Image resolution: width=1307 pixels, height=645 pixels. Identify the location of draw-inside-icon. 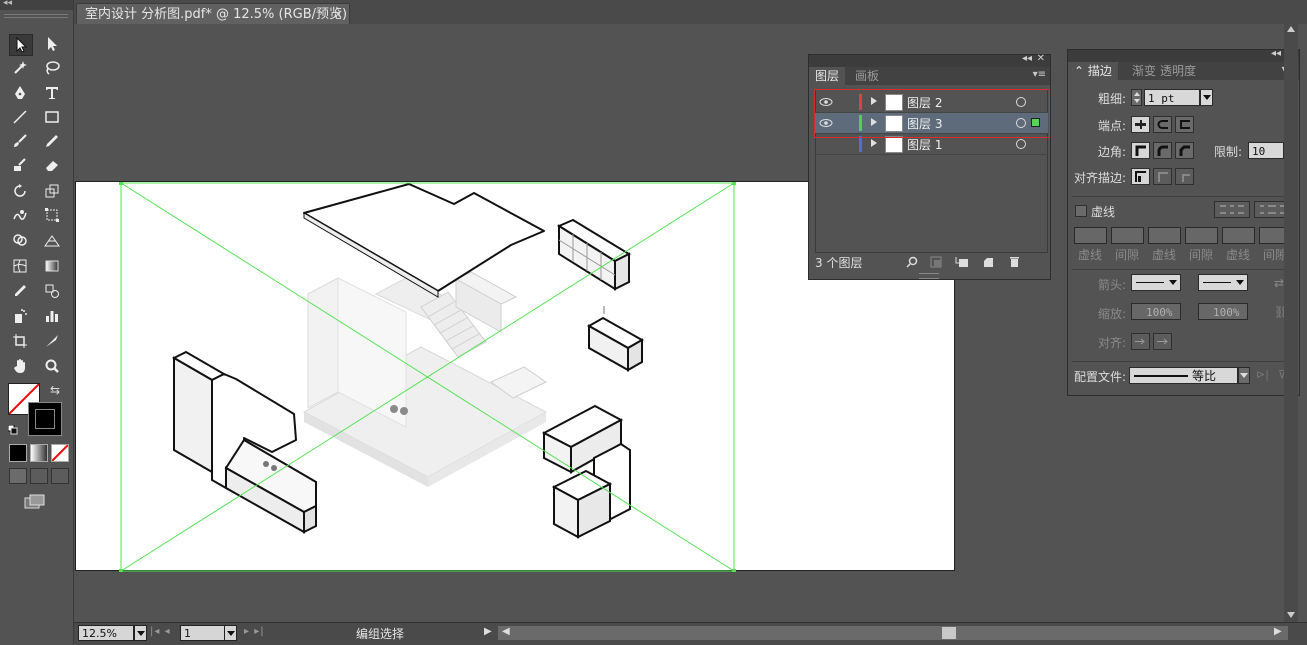
(60, 476).